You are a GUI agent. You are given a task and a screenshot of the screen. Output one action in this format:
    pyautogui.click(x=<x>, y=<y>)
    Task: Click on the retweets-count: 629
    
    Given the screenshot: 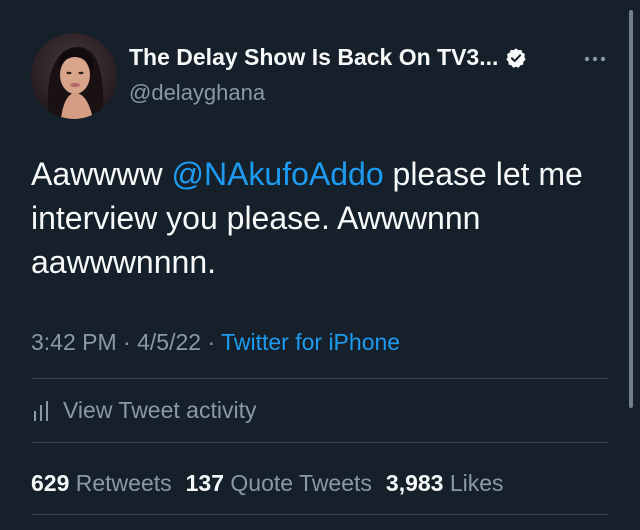 What is the action you would take?
    pyautogui.click(x=50, y=483)
    